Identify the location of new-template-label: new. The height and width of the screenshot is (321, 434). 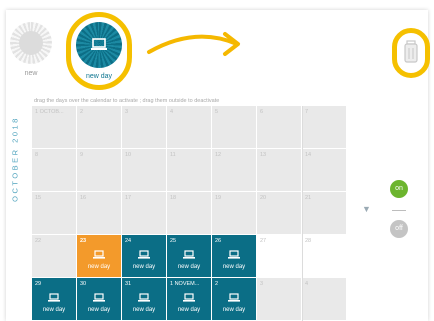
(31, 73).